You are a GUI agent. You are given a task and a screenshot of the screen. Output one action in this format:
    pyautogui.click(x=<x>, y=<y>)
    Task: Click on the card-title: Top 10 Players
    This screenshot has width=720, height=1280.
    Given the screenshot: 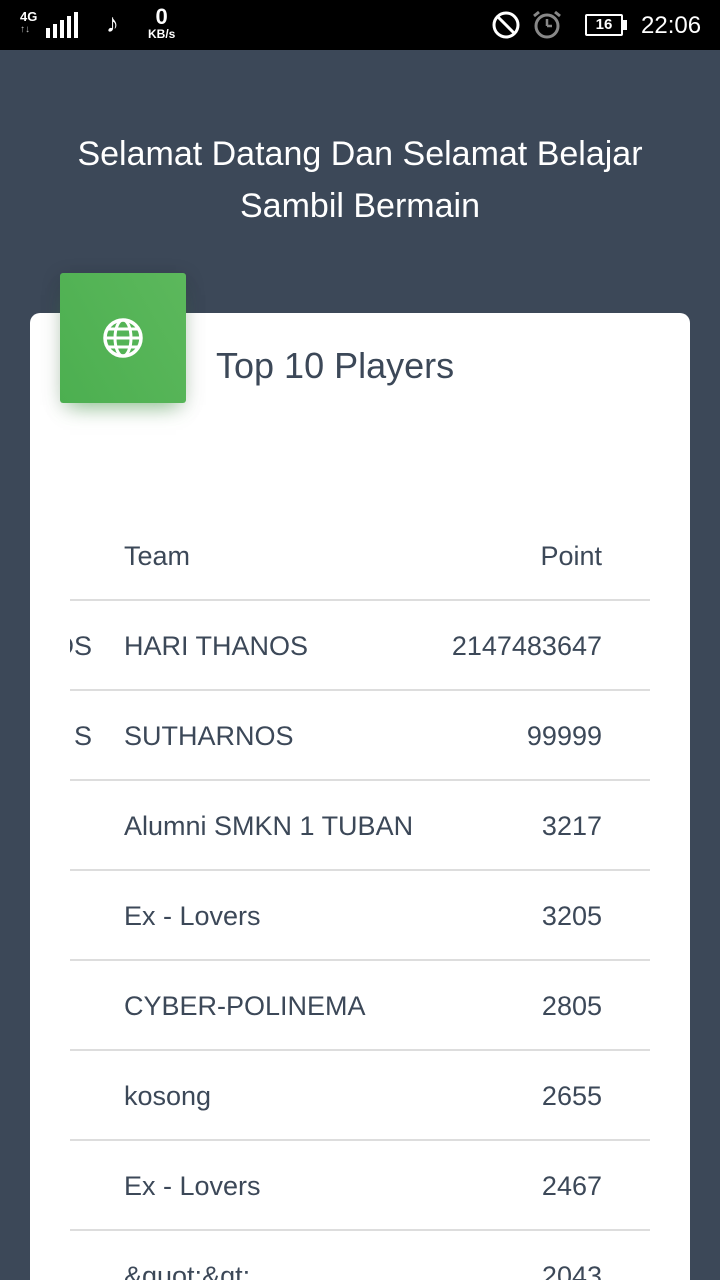 What is the action you would take?
    pyautogui.click(x=335, y=365)
    